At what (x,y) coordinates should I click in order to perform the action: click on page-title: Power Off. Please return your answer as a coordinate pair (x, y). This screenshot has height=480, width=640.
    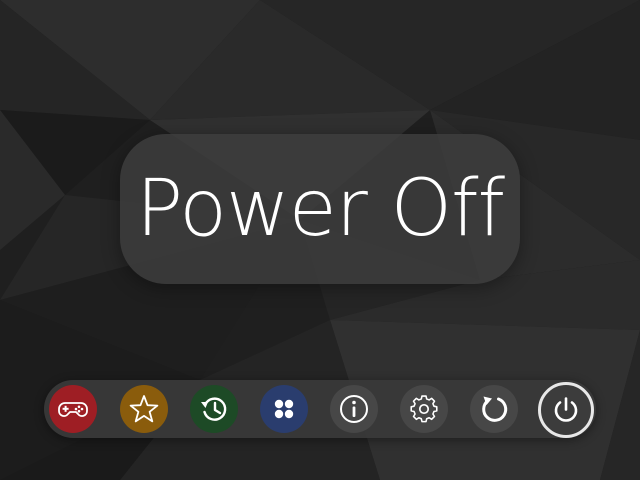
    Looking at the image, I should click on (320, 209).